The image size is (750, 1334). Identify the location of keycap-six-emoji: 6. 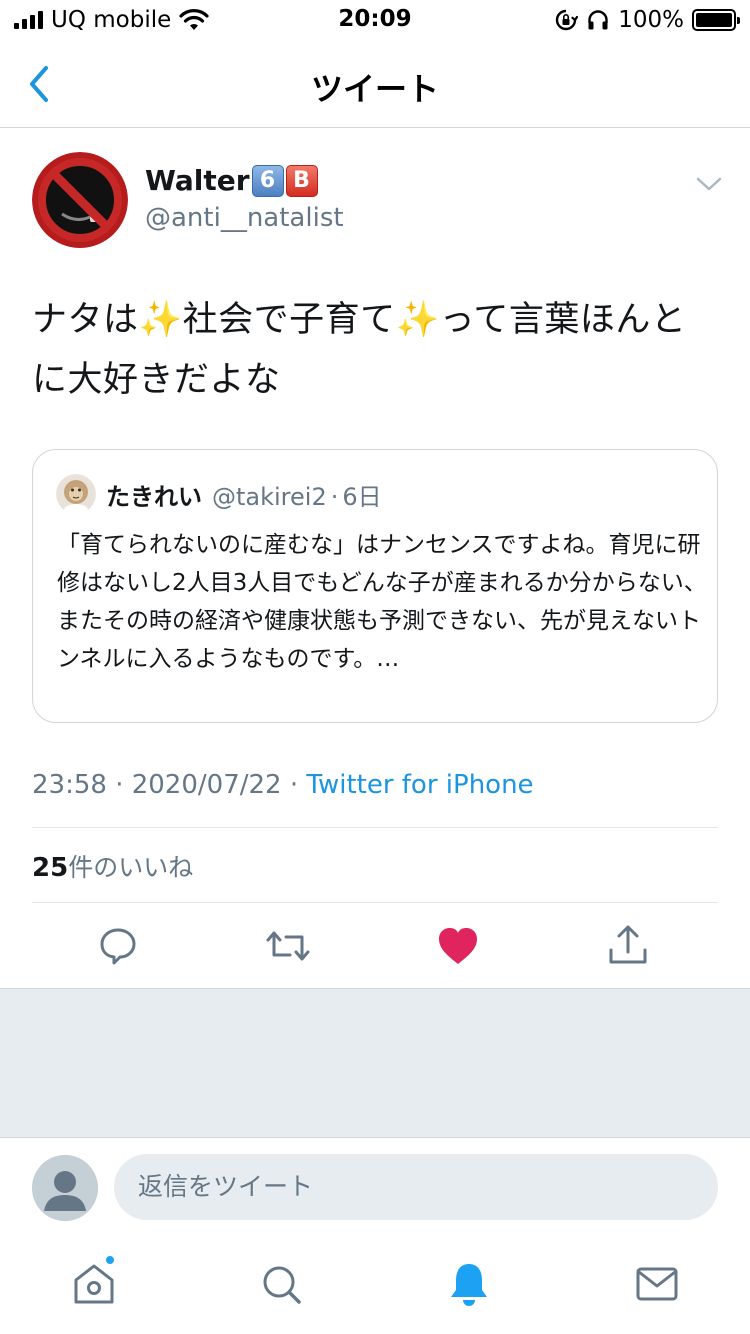
(267, 180).